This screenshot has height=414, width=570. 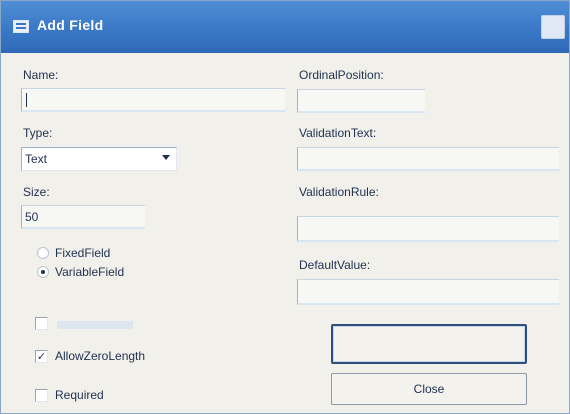 I want to click on variable-field-label: VariableField, so click(x=90, y=272).